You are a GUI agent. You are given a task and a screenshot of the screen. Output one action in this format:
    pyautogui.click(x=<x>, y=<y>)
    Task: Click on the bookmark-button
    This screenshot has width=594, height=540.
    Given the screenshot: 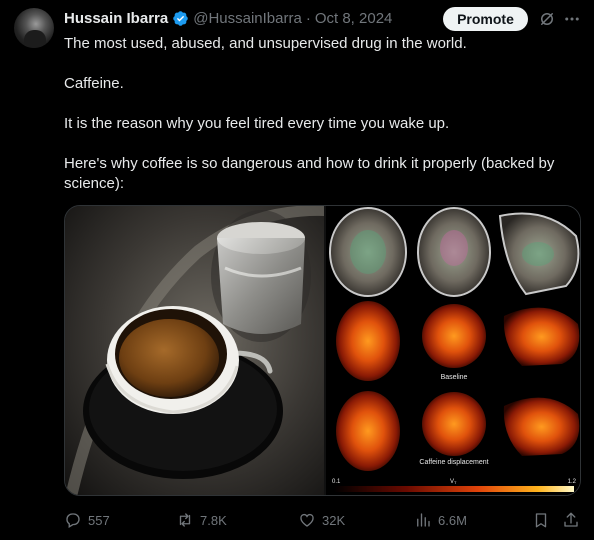 What is the action you would take?
    pyautogui.click(x=541, y=520)
    